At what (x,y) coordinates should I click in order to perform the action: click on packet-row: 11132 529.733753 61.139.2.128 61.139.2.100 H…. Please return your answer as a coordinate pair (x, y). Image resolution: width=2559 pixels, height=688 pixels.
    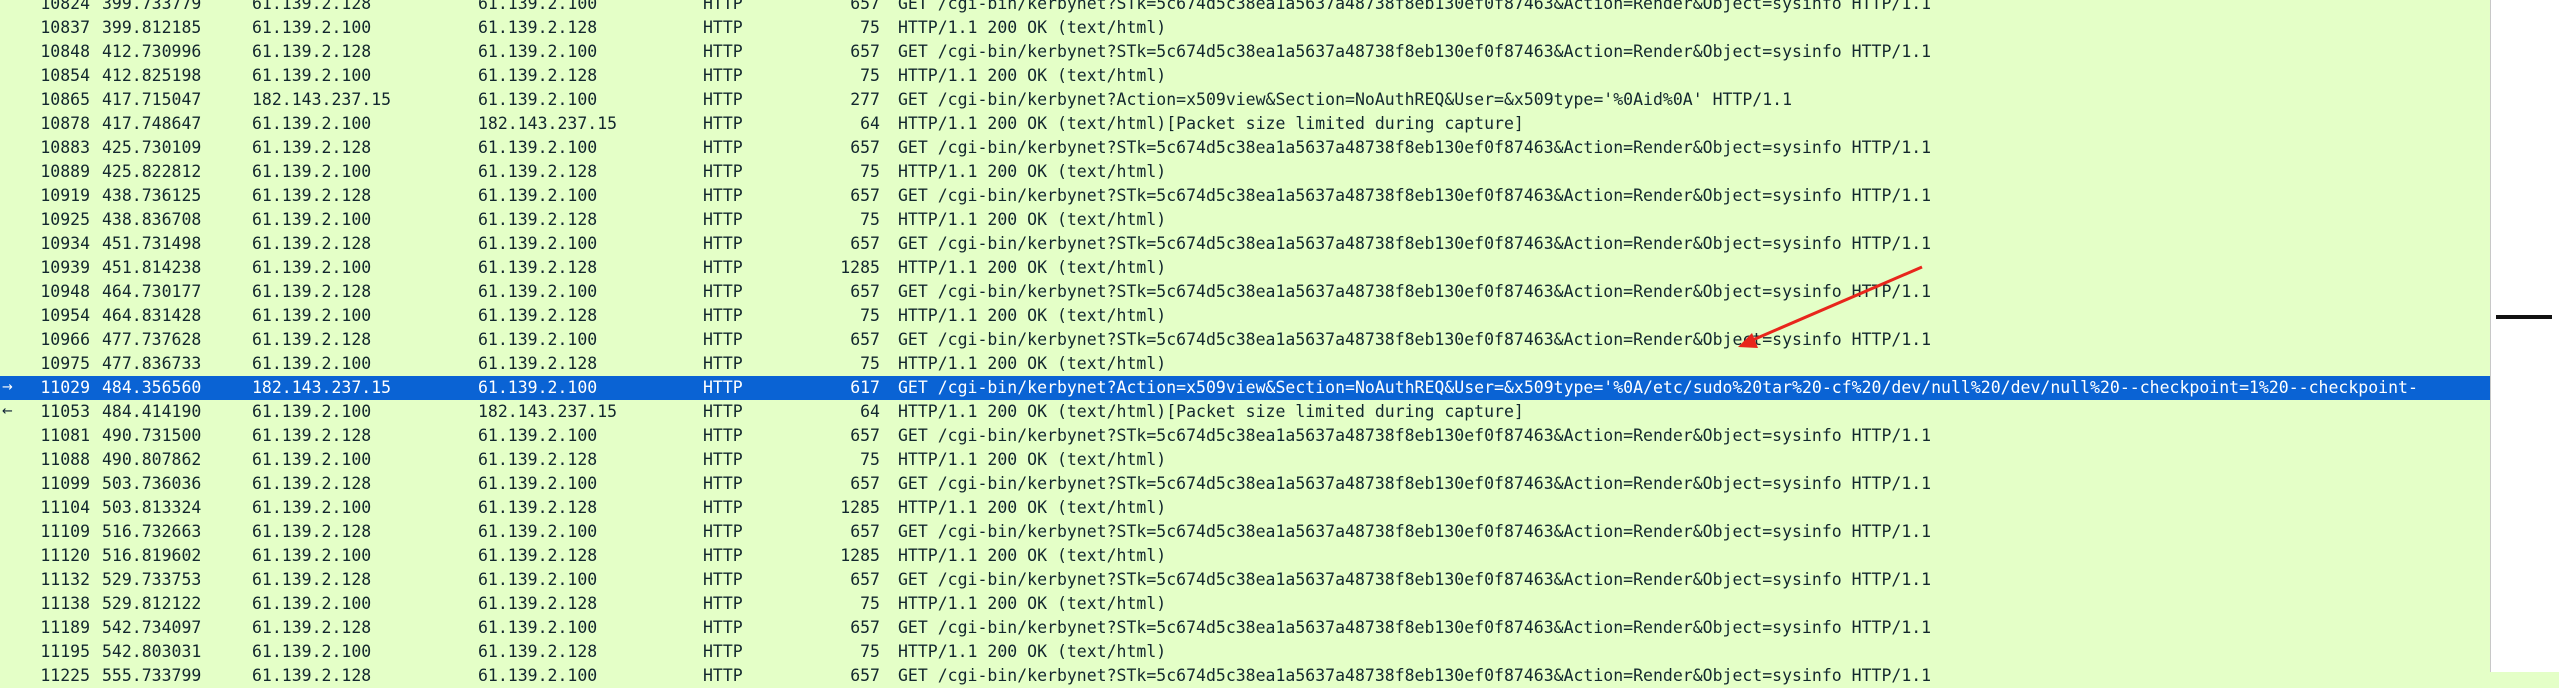
    Looking at the image, I should click on (1245, 580).